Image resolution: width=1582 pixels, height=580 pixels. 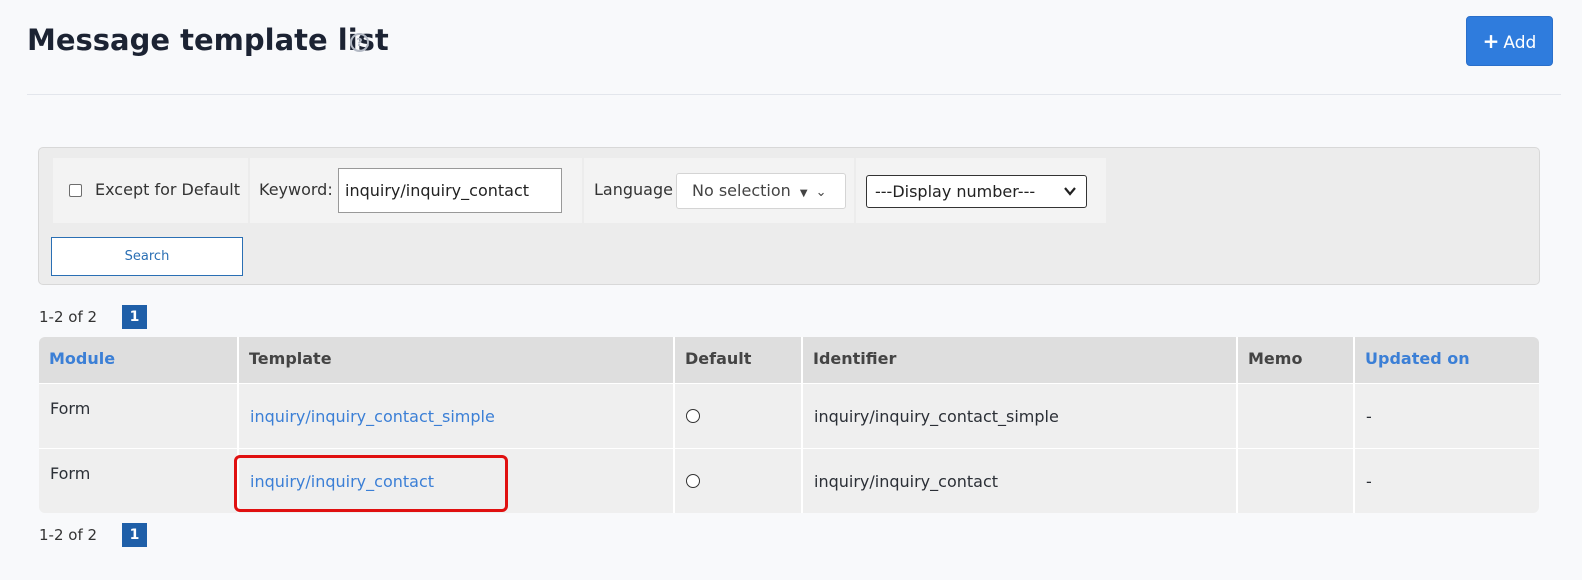 What do you see at coordinates (167, 189) in the screenshot?
I see `except-default-label: Except for Default` at bounding box center [167, 189].